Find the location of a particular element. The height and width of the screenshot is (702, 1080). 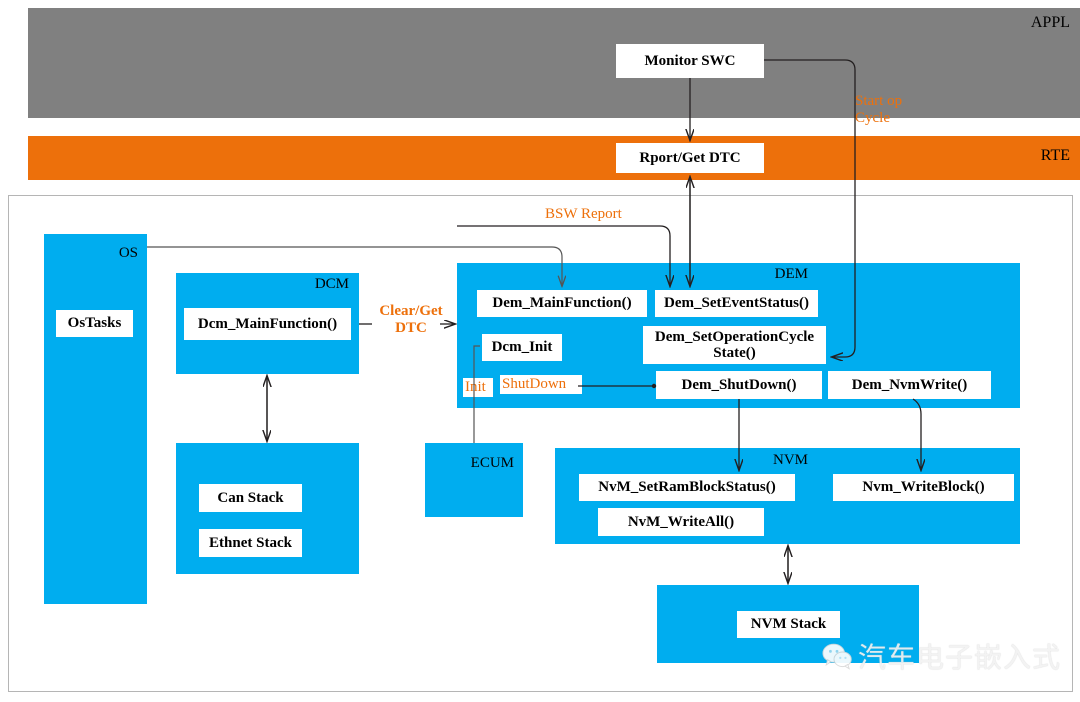

module-os-title: OS is located at coordinates (128, 253).